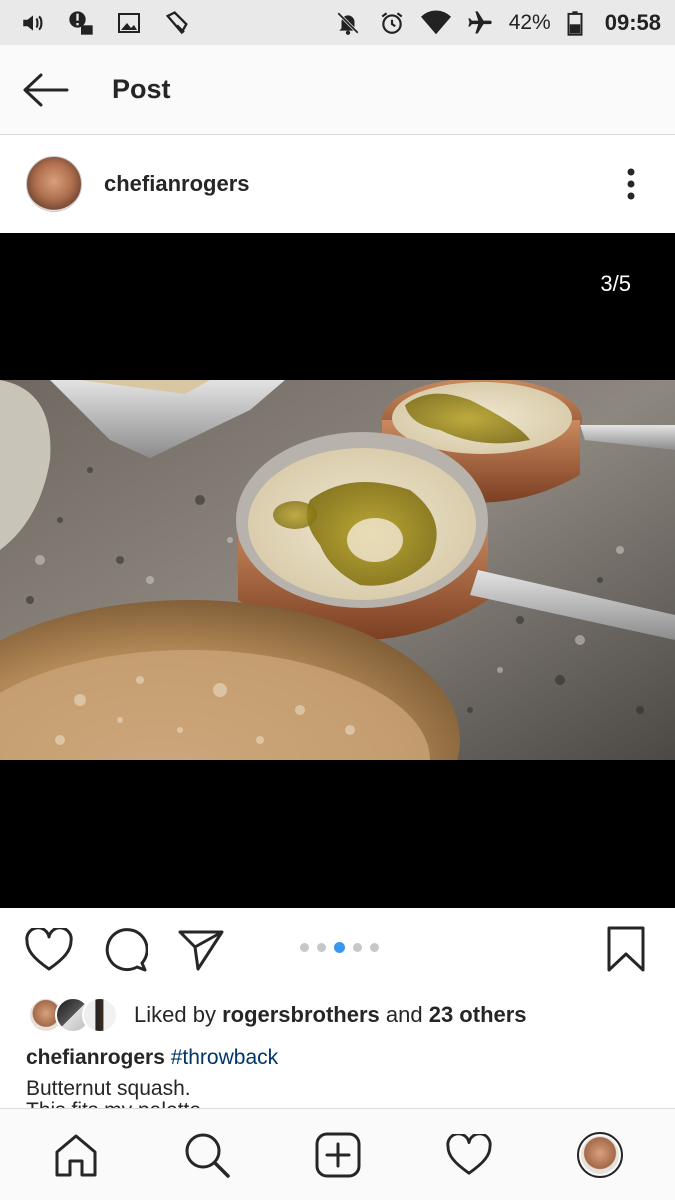  What do you see at coordinates (129, 23) in the screenshot?
I see `image-icon` at bounding box center [129, 23].